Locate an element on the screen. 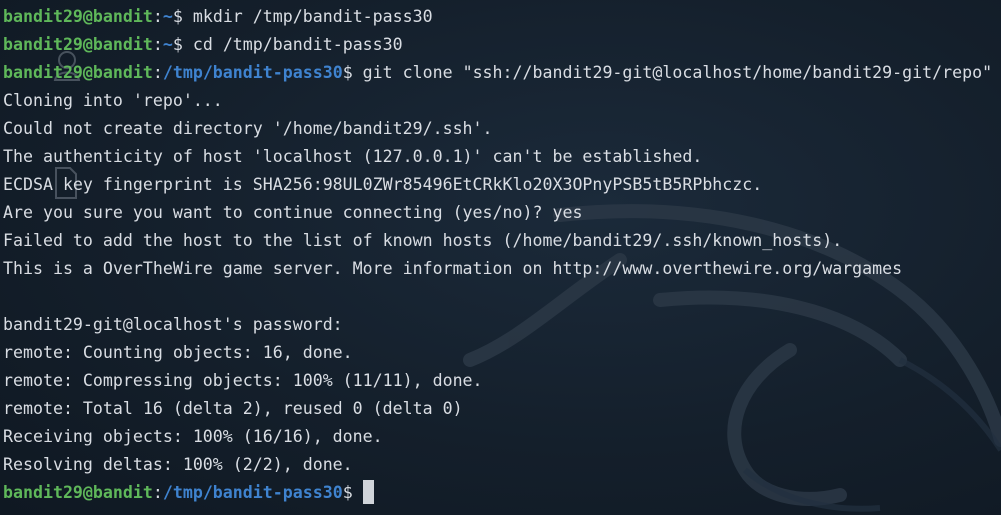 The width and height of the screenshot is (1001, 515). output-line: bandit29-git@localhost's password: is located at coordinates (502, 325).